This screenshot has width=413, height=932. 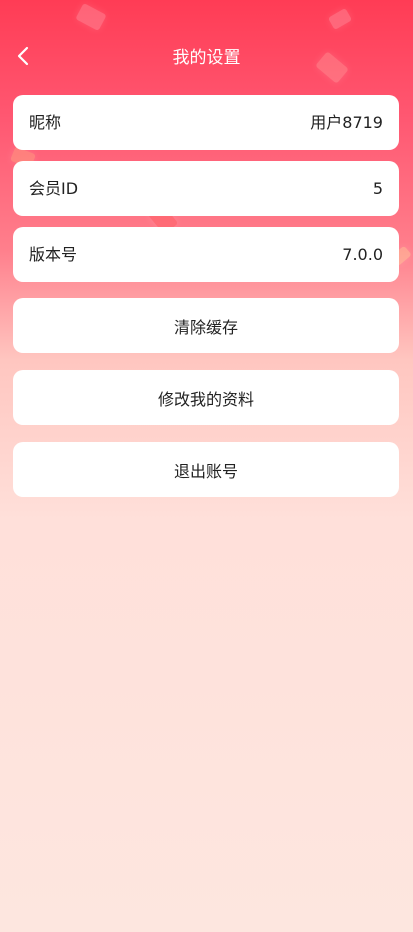 What do you see at coordinates (206, 254) in the screenshot?
I see `version-row: 版本号 7.0.0` at bounding box center [206, 254].